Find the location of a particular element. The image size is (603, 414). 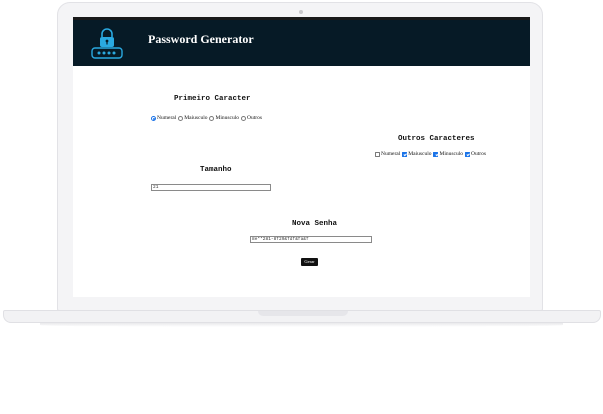

other-chars-option-label: Minusculo is located at coordinates (451, 154).